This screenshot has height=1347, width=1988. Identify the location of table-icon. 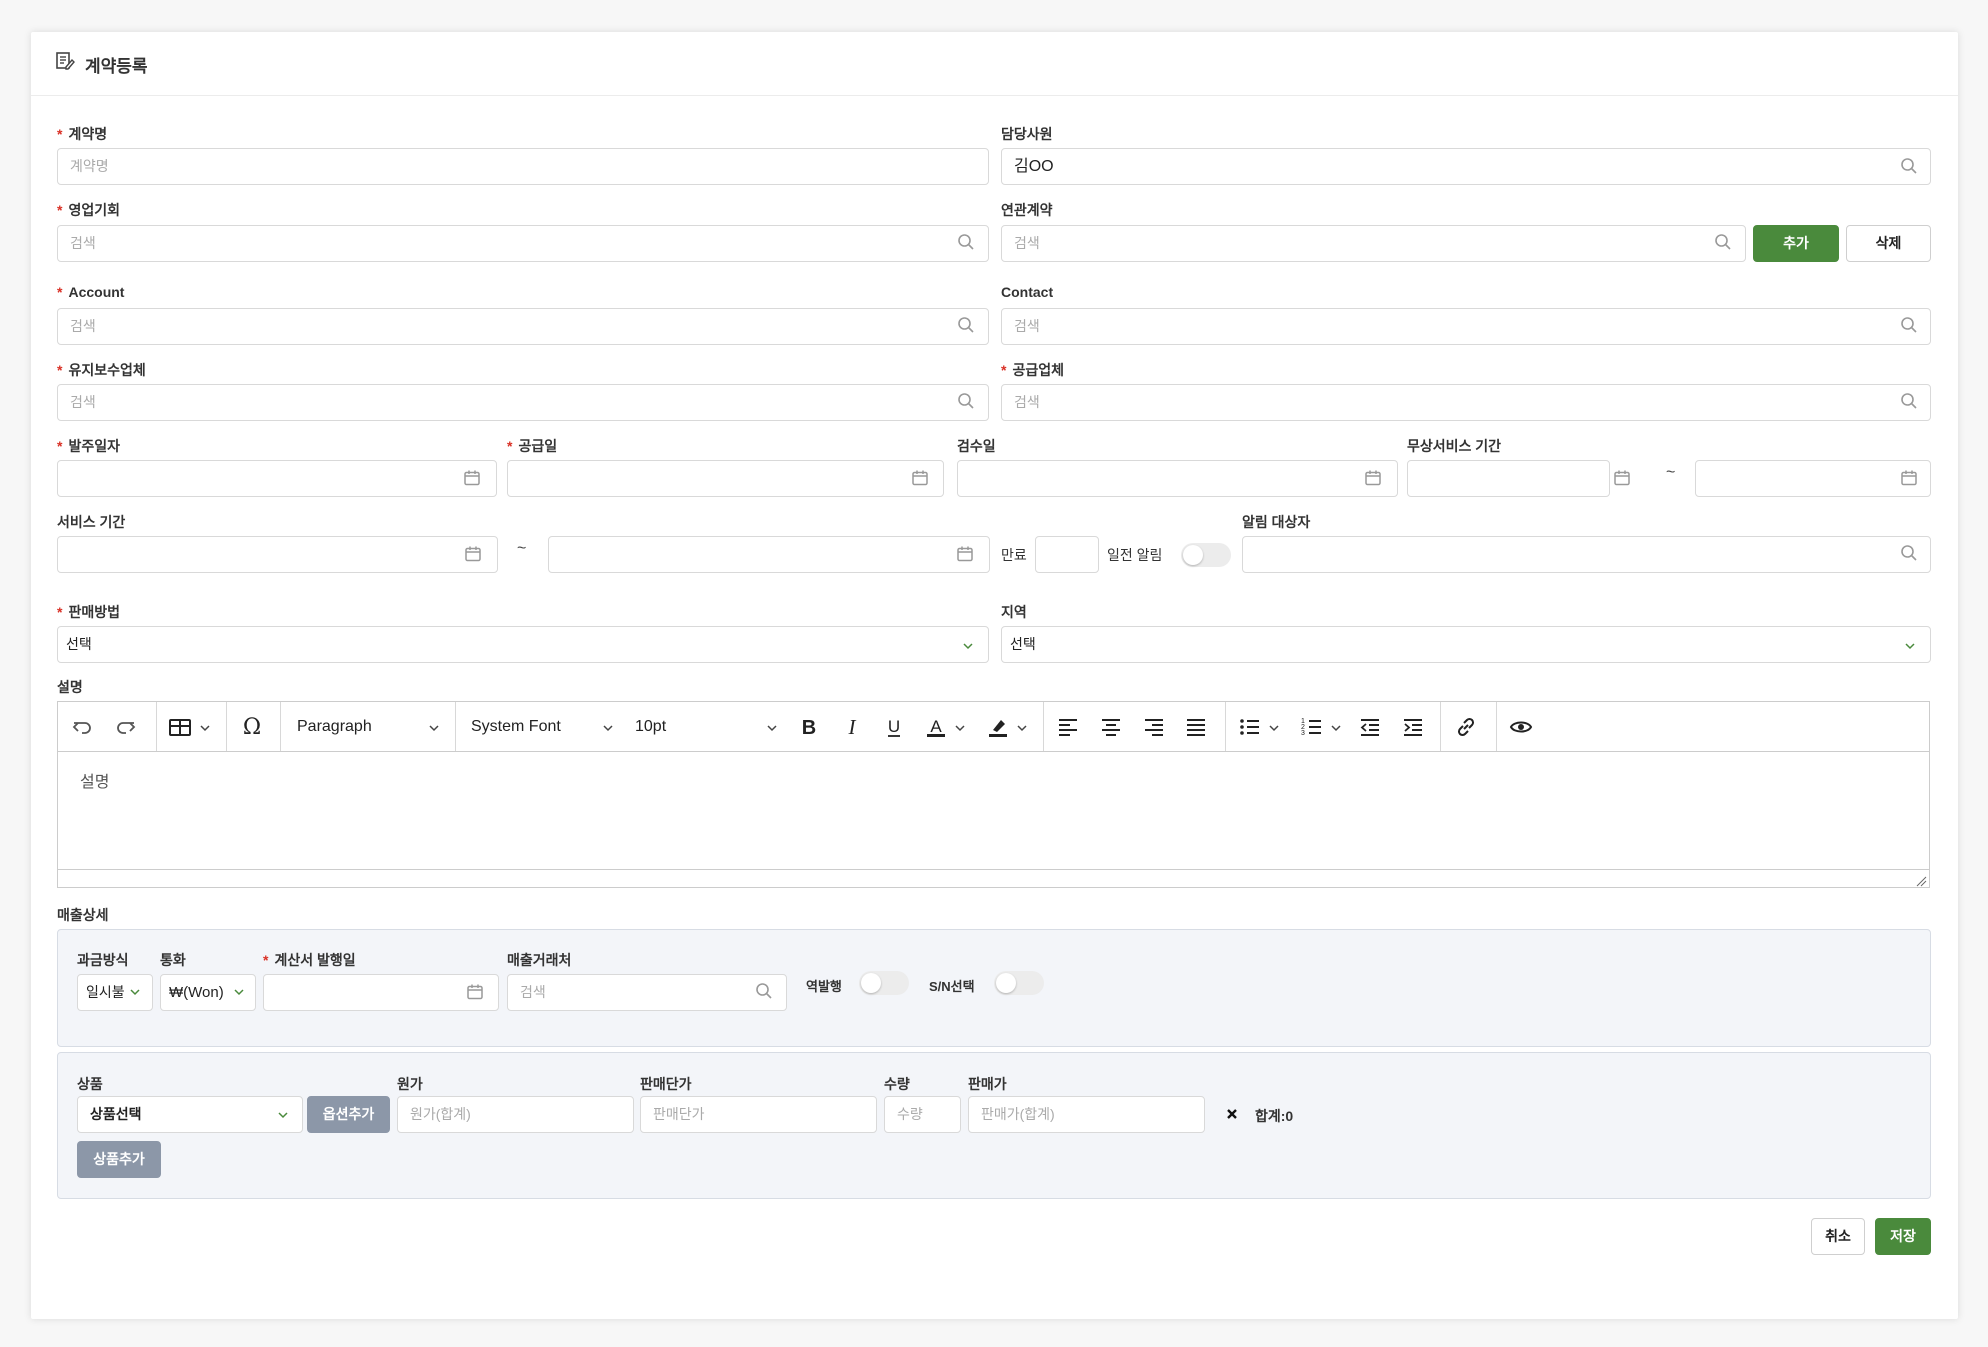
(180, 727).